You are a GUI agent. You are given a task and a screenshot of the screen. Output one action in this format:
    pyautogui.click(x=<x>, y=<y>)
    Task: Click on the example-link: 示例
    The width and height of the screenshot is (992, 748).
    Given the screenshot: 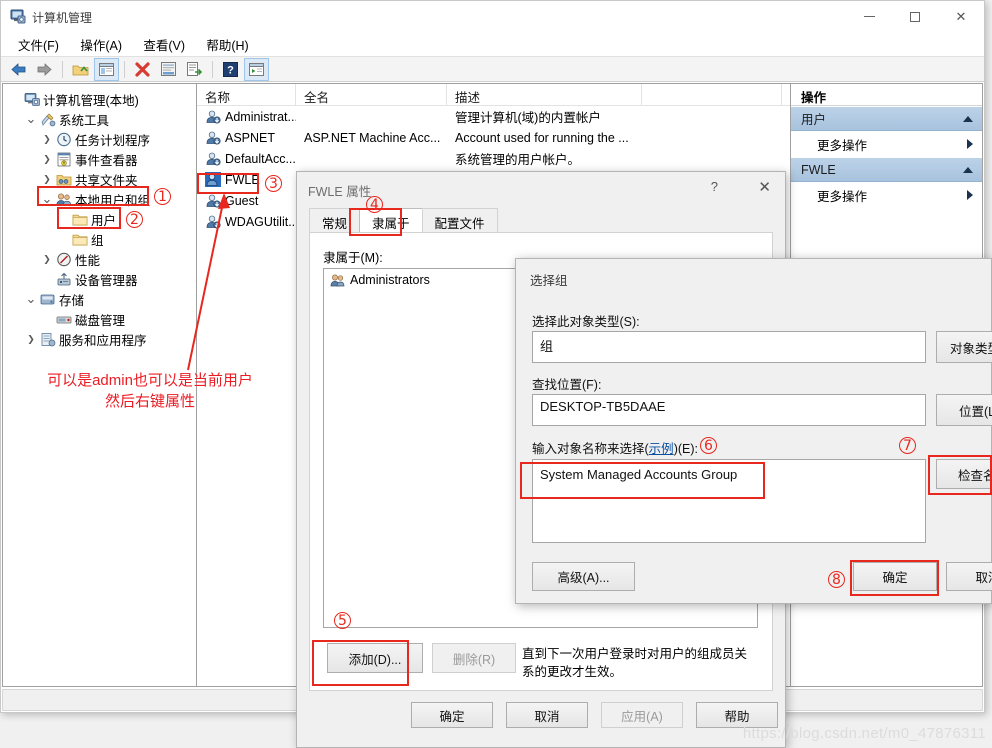 What is the action you would take?
    pyautogui.click(x=661, y=449)
    